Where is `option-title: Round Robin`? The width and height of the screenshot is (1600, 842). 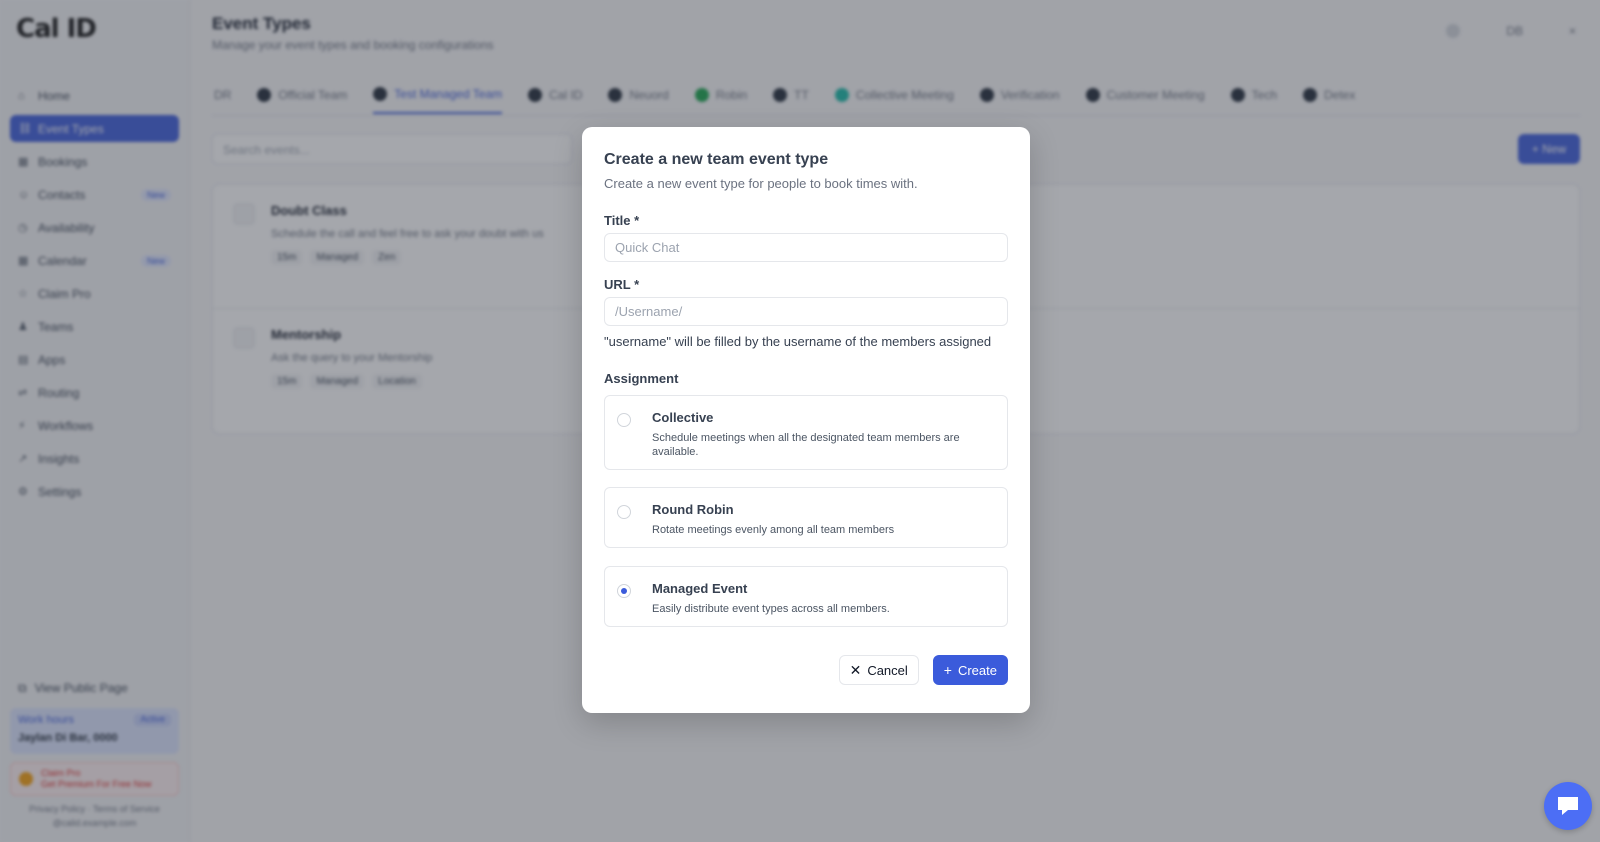
option-title: Round Robin is located at coordinates (693, 509).